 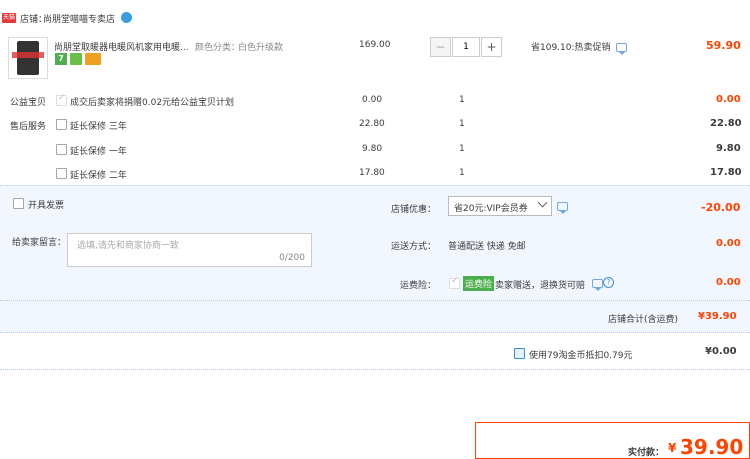 What do you see at coordinates (728, 148) in the screenshot?
I see `warranty-1yr-total: 9.80` at bounding box center [728, 148].